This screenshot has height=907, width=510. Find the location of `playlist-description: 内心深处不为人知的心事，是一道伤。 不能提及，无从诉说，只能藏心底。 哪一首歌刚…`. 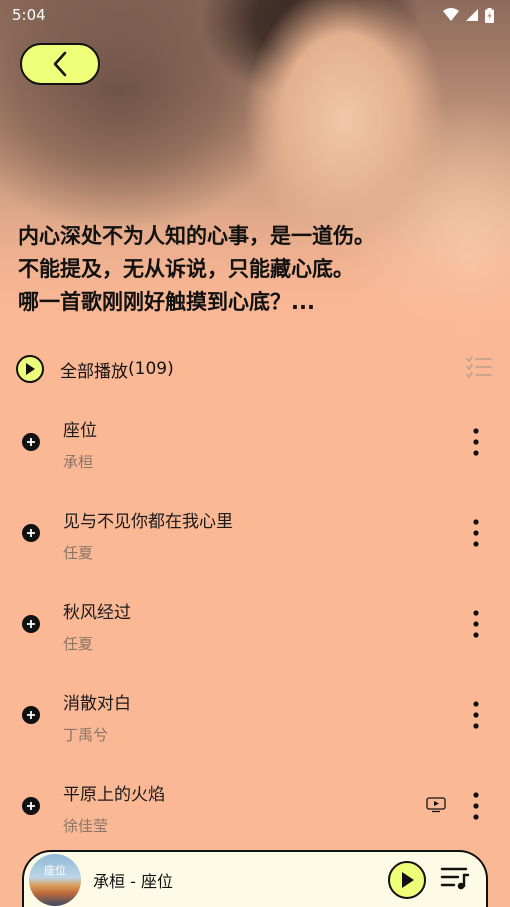

playlist-description: 内心深处不为人知的心事，是一道伤。 不能提及，无从诉说，只能藏心底。 哪一首歌刚… is located at coordinates (253, 269).